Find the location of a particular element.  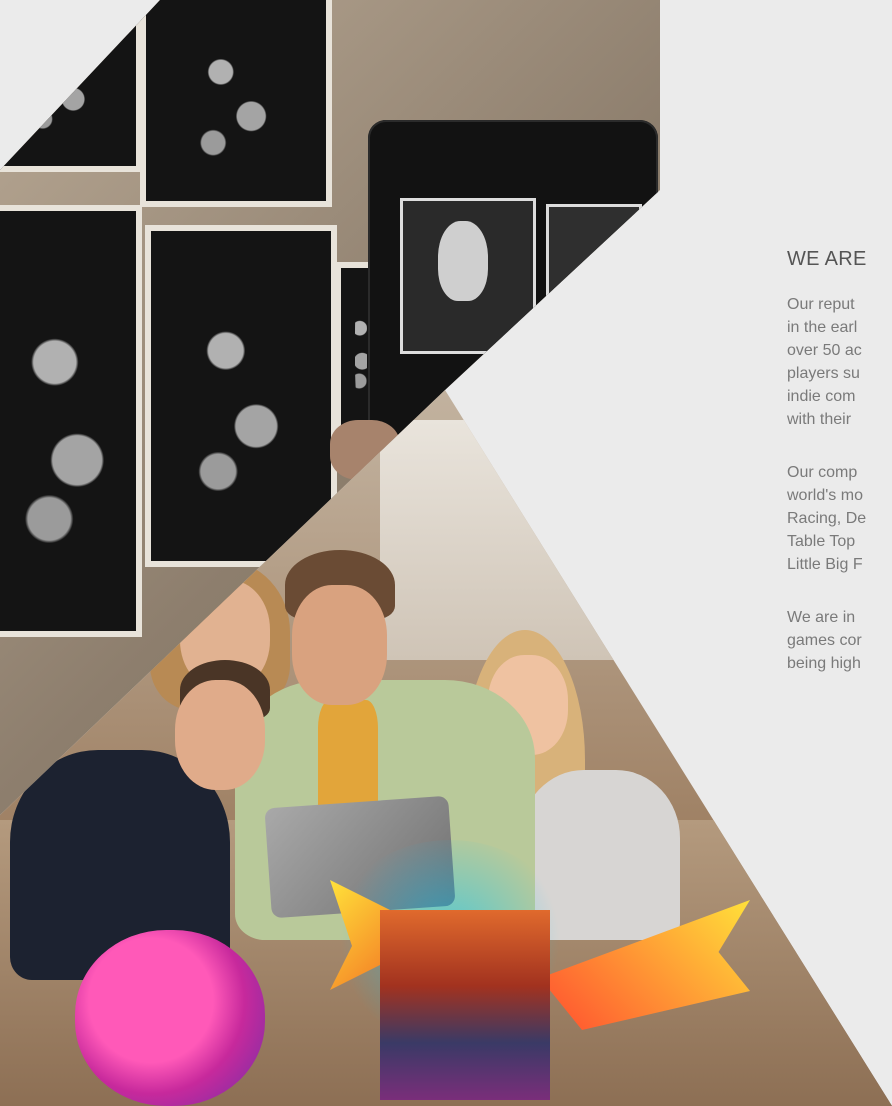

paragraph-line: Little Big F is located at coordinates (825, 564).